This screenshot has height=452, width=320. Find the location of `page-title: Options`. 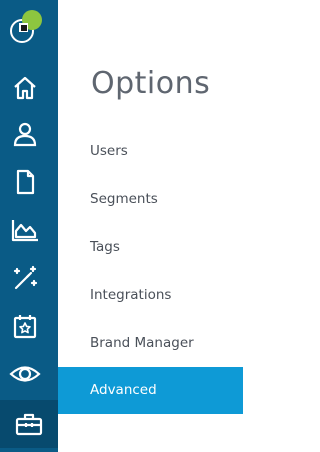

page-title: Options is located at coordinates (151, 83).